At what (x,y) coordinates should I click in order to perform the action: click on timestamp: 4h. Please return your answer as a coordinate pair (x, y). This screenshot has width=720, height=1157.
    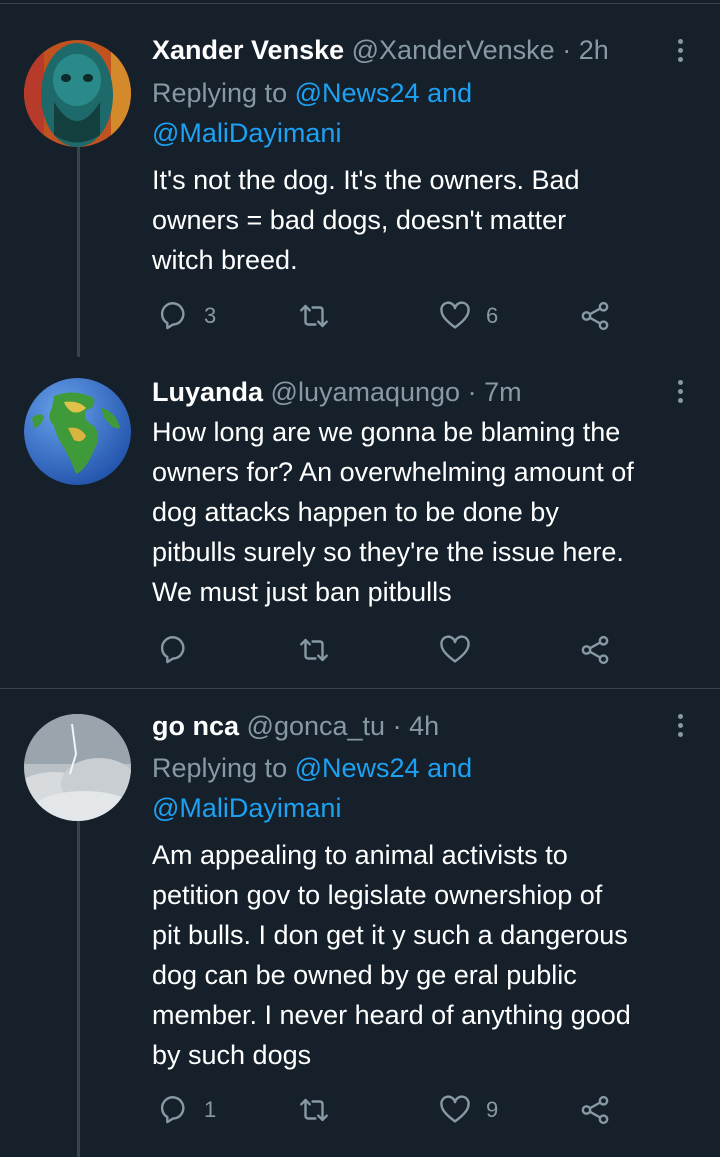
    Looking at the image, I should click on (424, 726).